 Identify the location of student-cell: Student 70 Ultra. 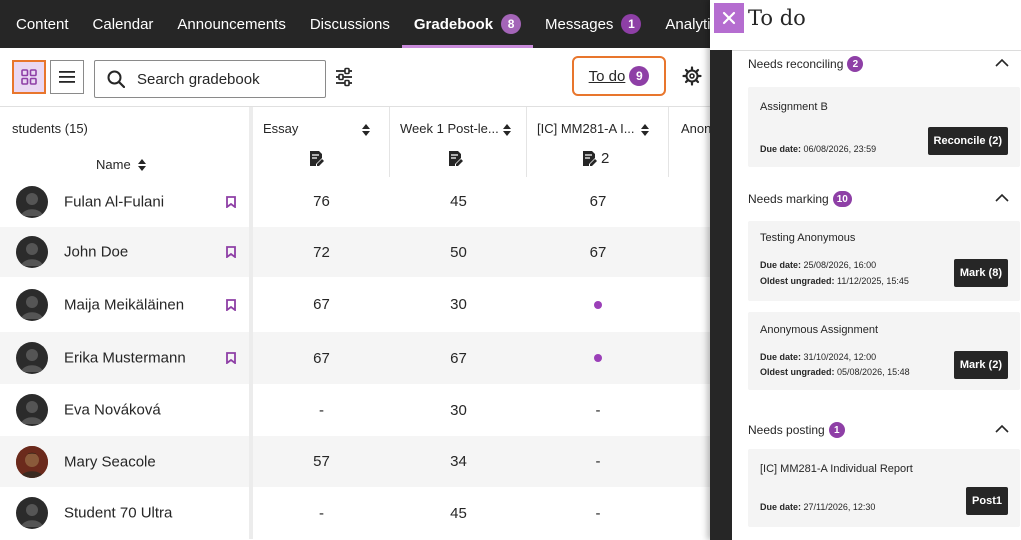
(126, 513).